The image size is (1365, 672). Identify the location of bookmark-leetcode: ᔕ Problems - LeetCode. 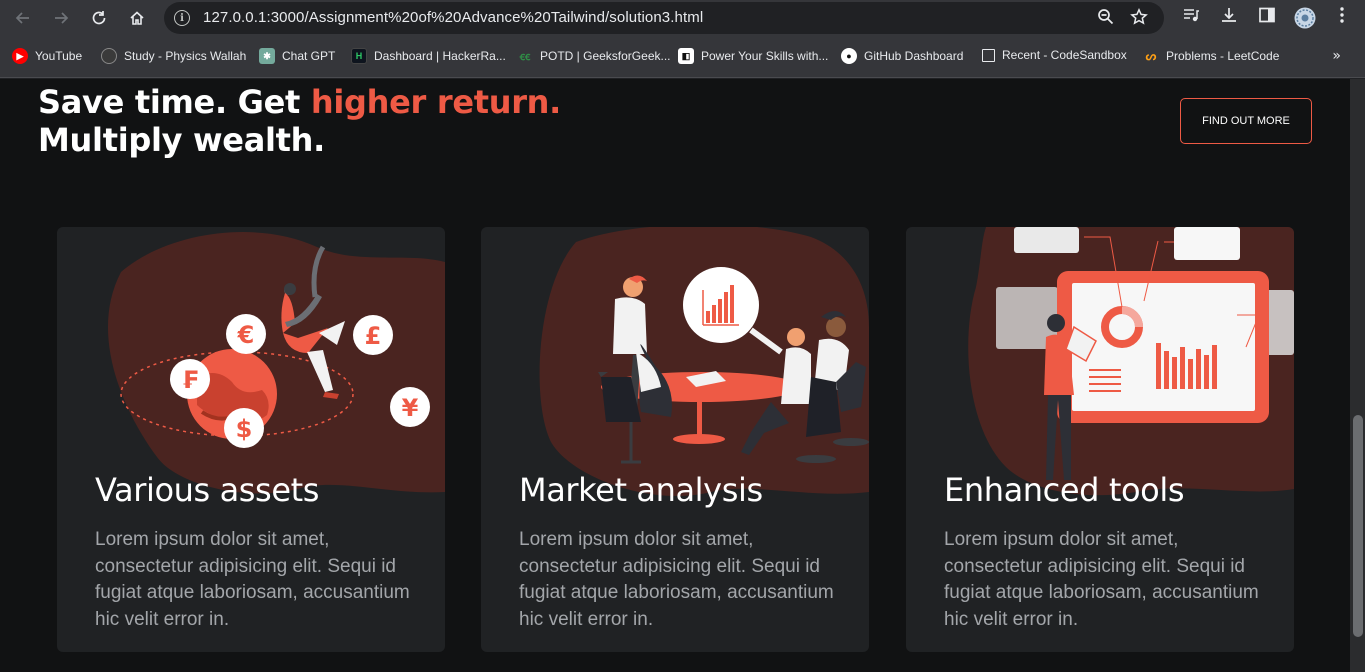
(1211, 56).